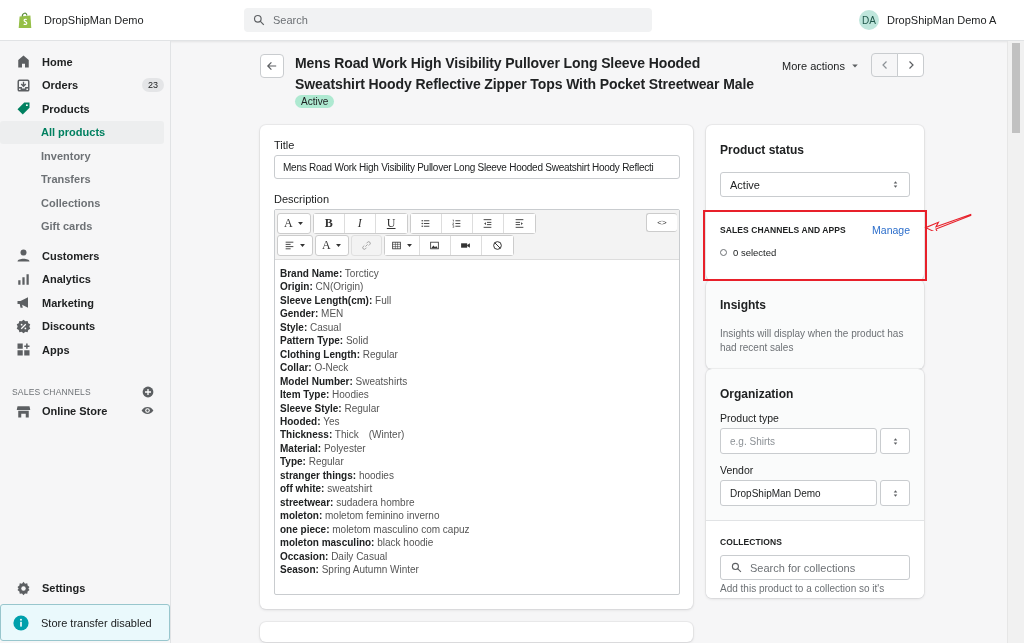 The image size is (1024, 643). Describe the element at coordinates (339, 354) in the screenshot. I see `description-line: Clothing Length: Regular` at that location.